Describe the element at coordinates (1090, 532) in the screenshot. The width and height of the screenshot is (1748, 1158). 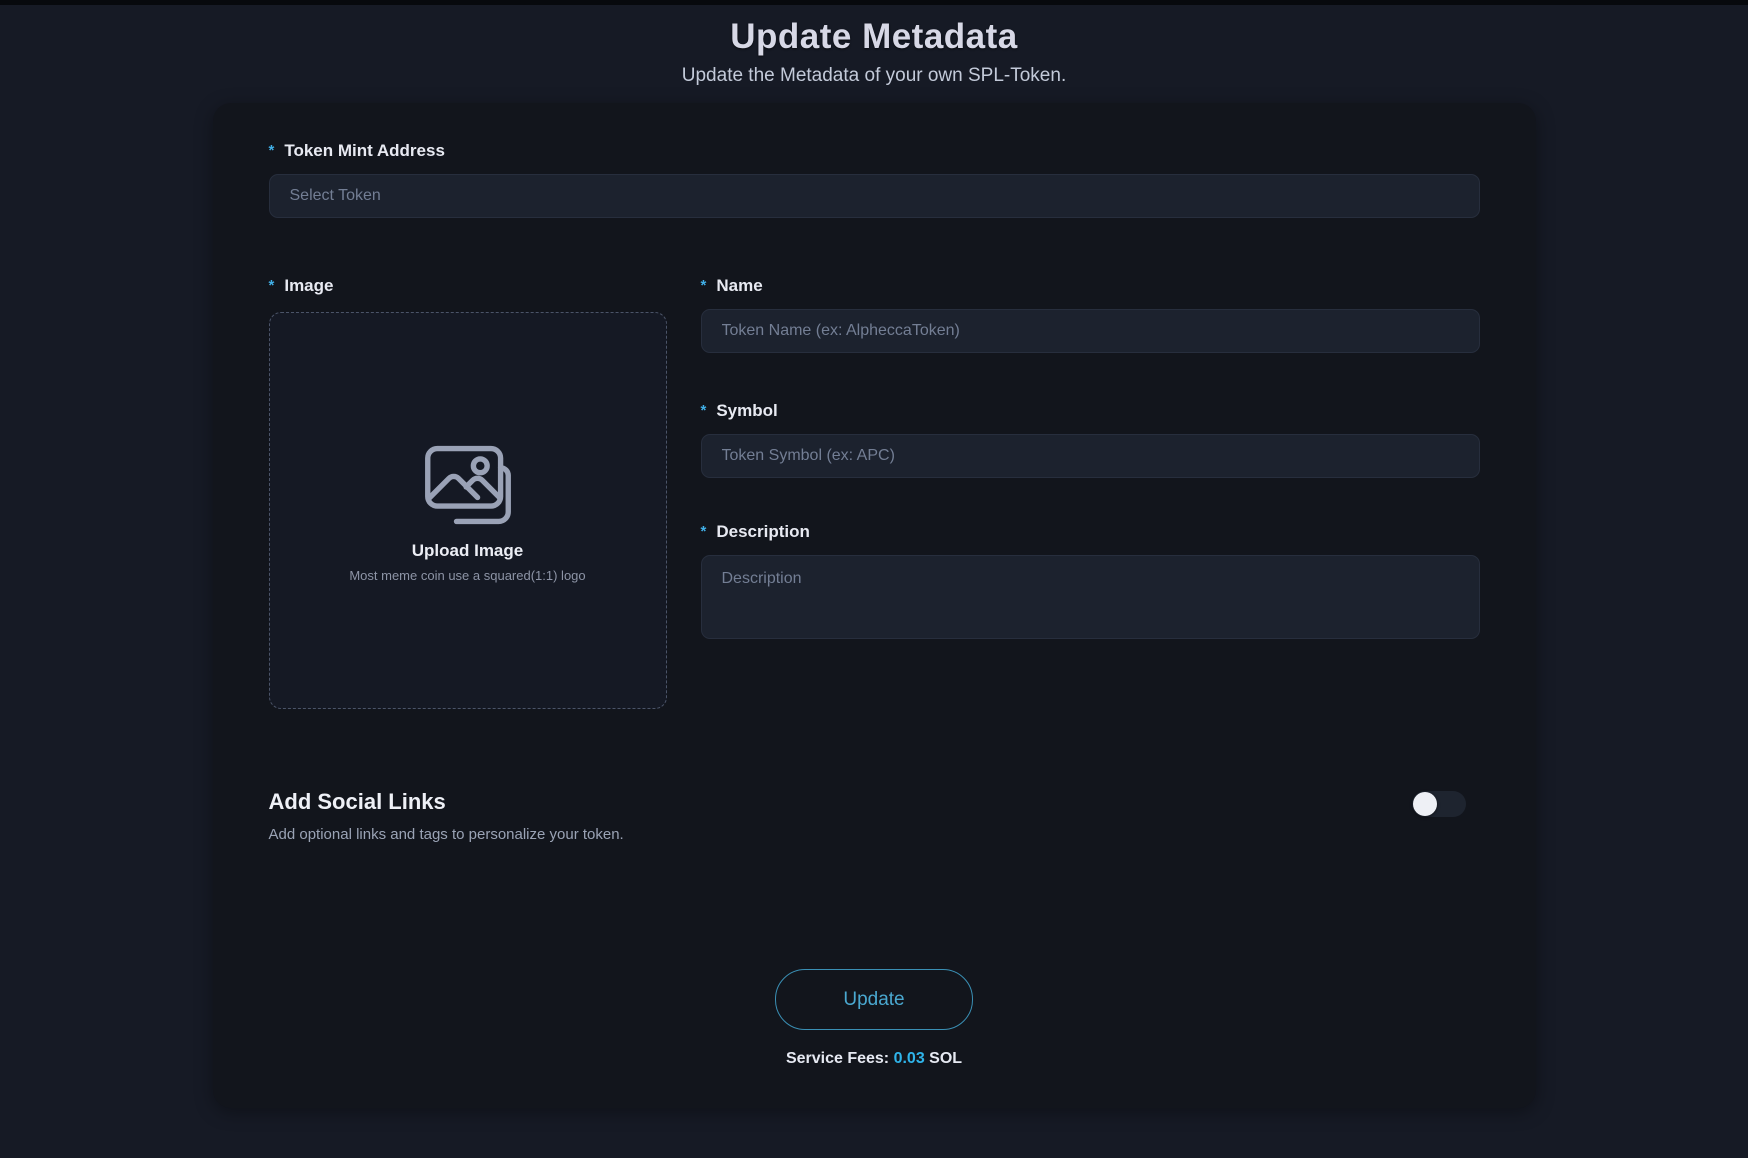
I see `description-label: * Description` at that location.